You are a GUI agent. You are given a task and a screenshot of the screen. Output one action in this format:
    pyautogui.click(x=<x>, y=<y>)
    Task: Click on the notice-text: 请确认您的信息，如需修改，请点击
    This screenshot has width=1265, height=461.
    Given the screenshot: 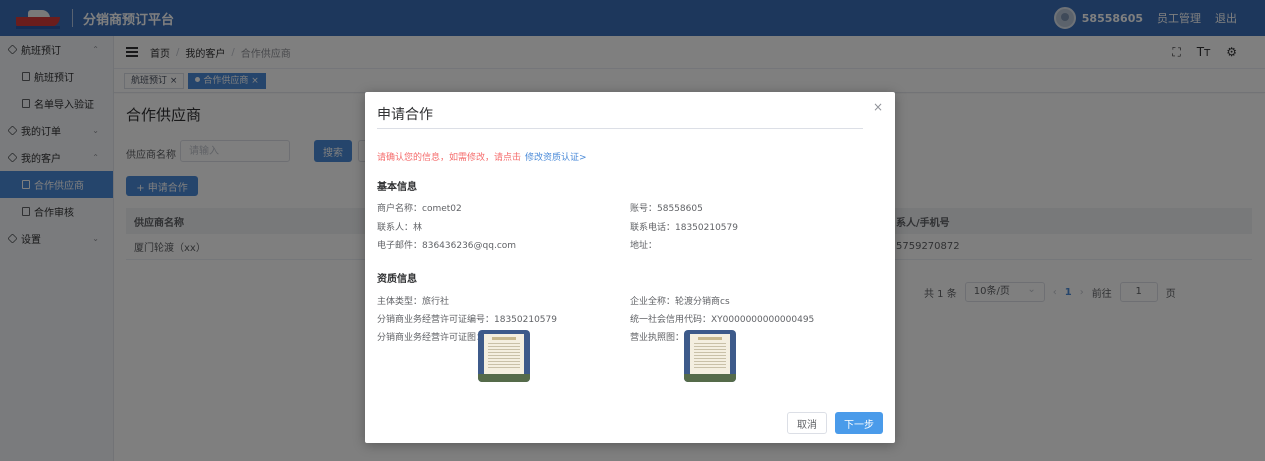 What is the action you would take?
    pyautogui.click(x=449, y=158)
    